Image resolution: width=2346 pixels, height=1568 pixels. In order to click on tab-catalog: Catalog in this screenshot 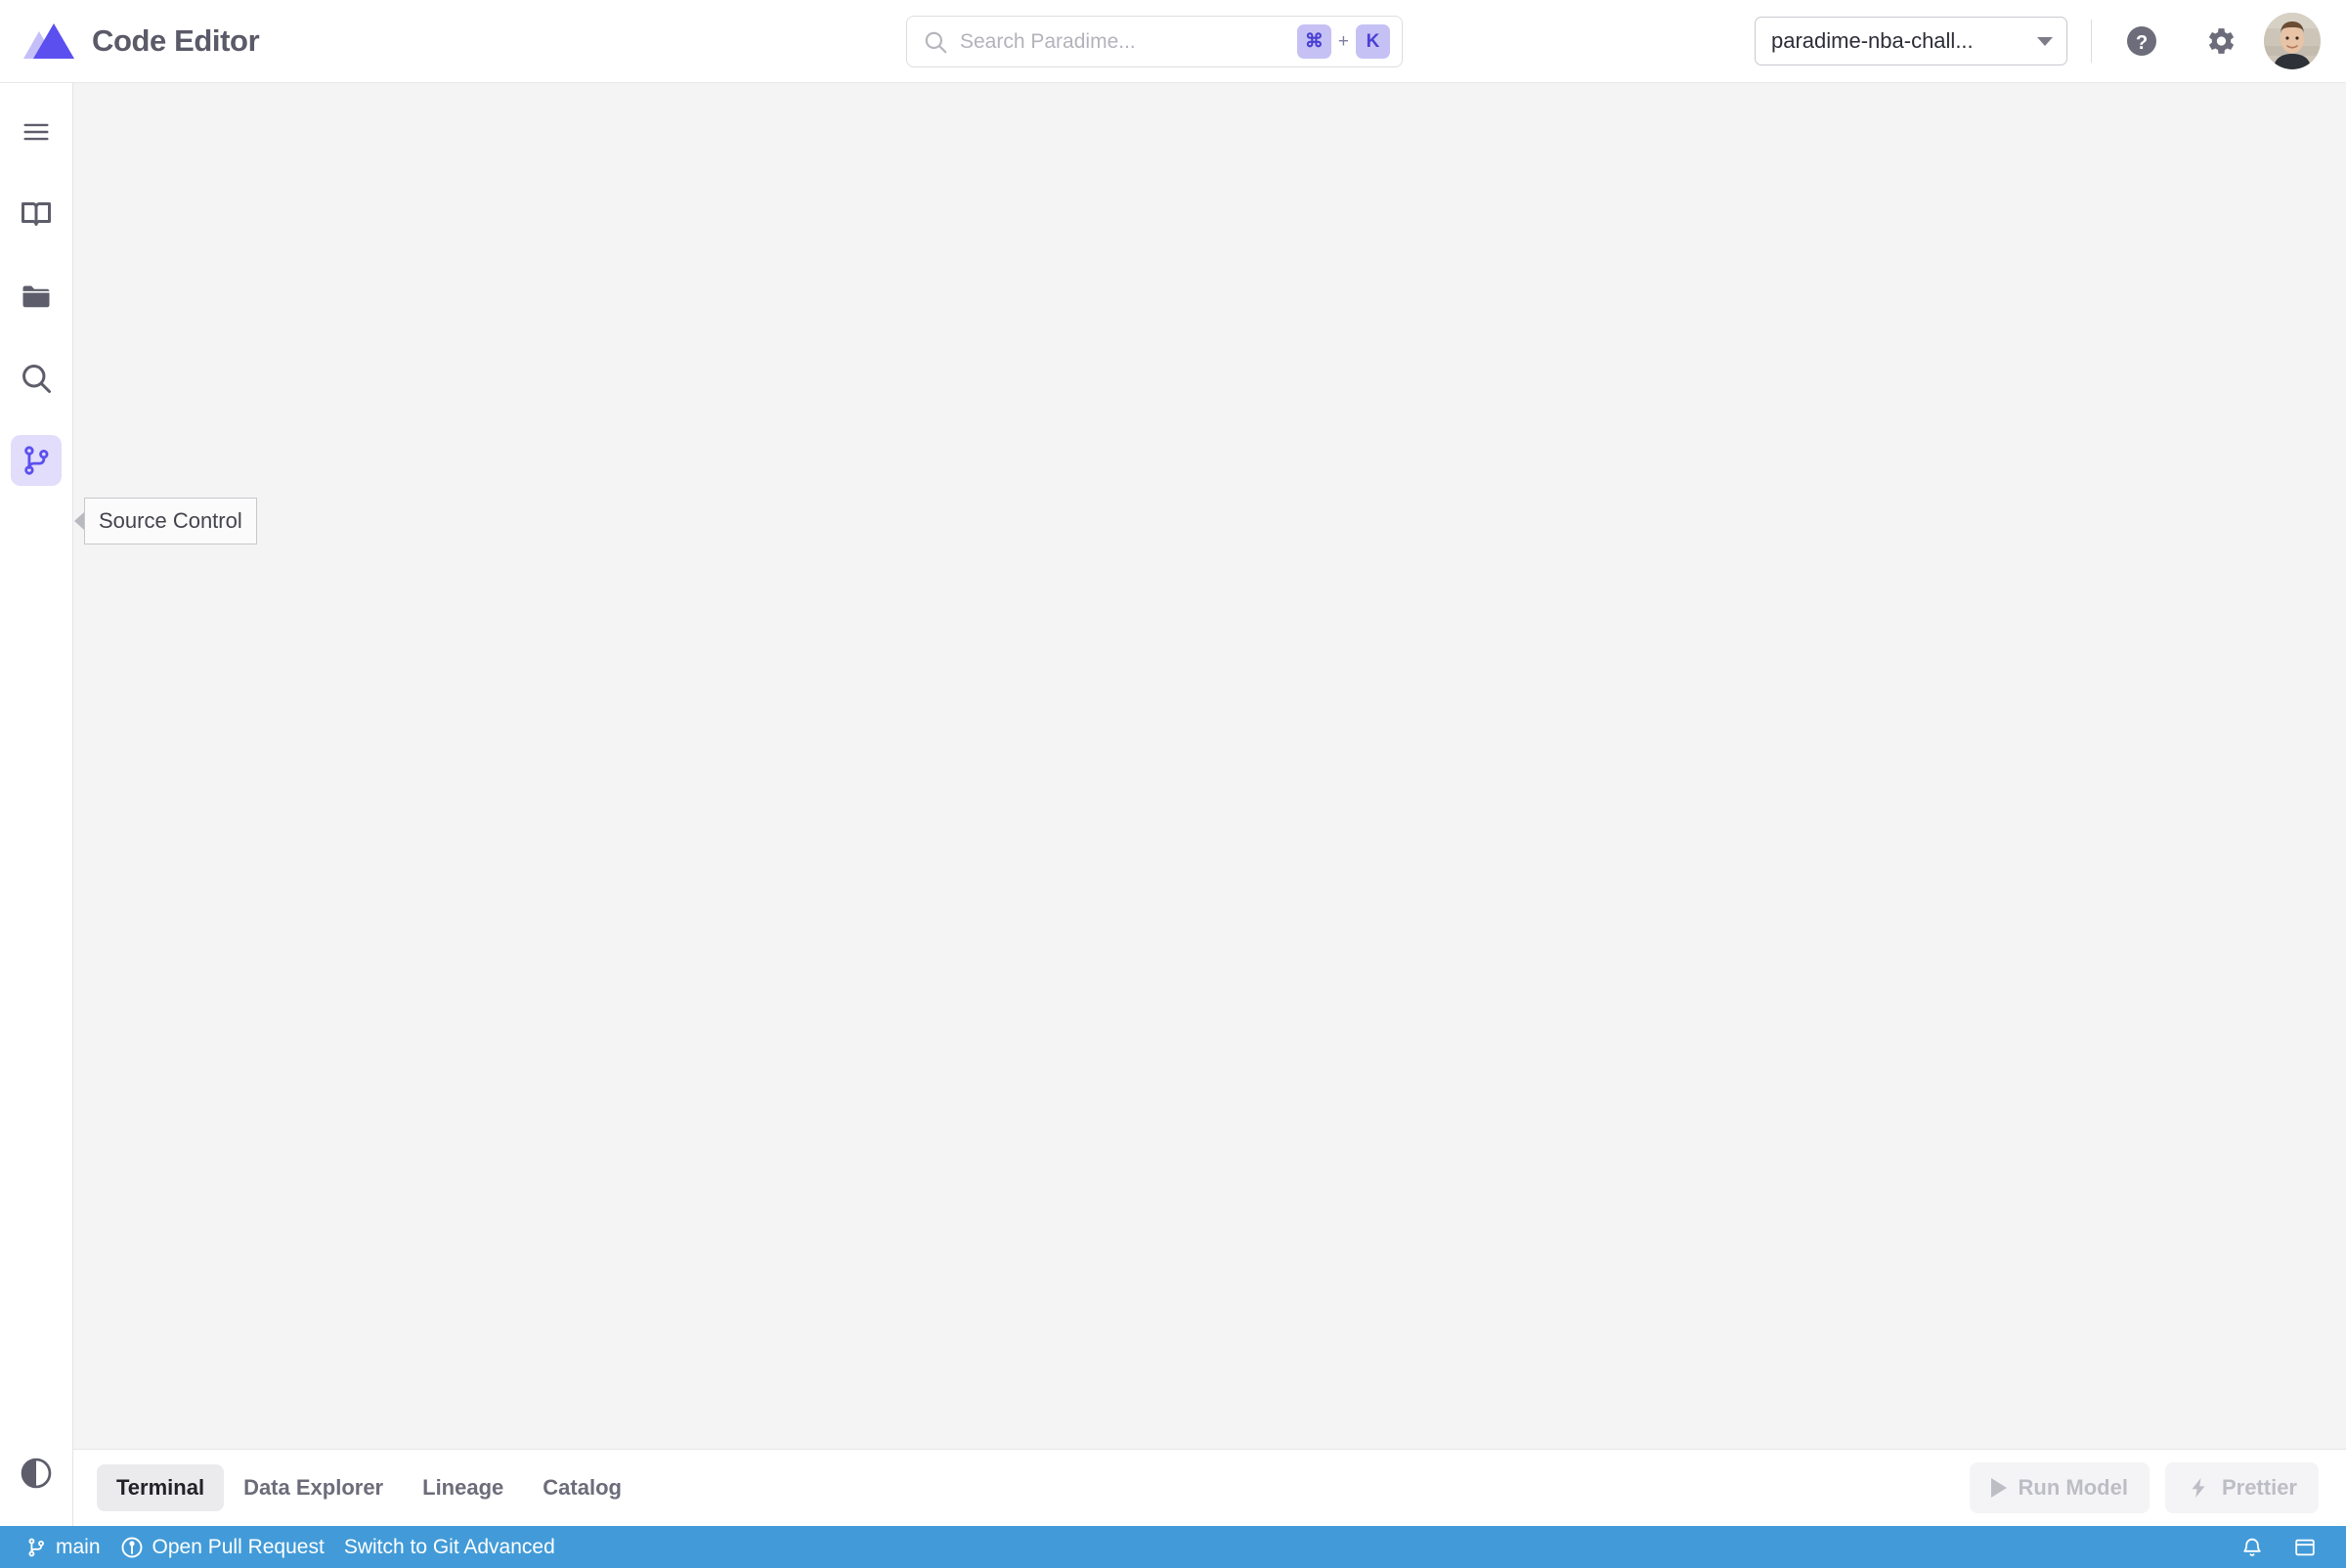, I will do `click(582, 1487)`.